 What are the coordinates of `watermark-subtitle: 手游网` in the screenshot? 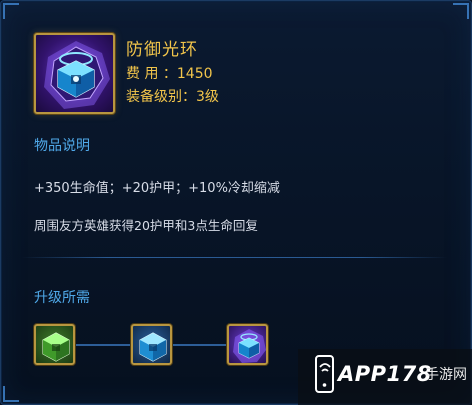 It's located at (446, 375).